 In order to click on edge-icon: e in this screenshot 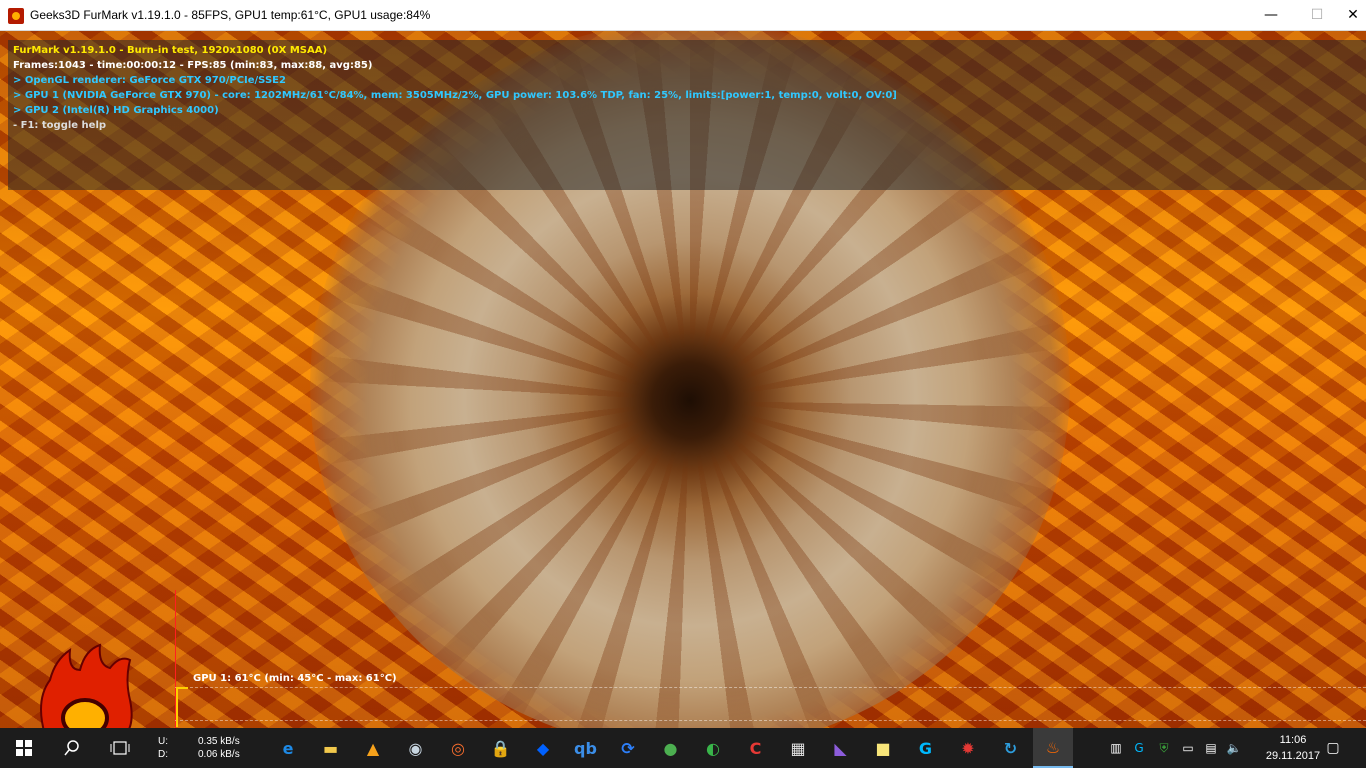, I will do `click(288, 748)`.